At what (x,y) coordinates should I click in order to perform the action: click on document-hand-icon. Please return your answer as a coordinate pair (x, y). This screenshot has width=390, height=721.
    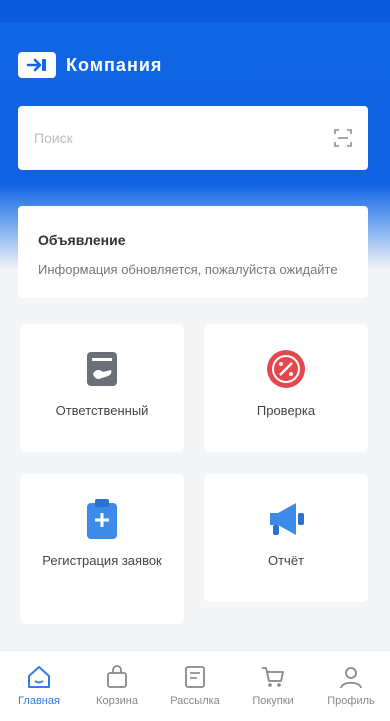
    Looking at the image, I should click on (102, 369).